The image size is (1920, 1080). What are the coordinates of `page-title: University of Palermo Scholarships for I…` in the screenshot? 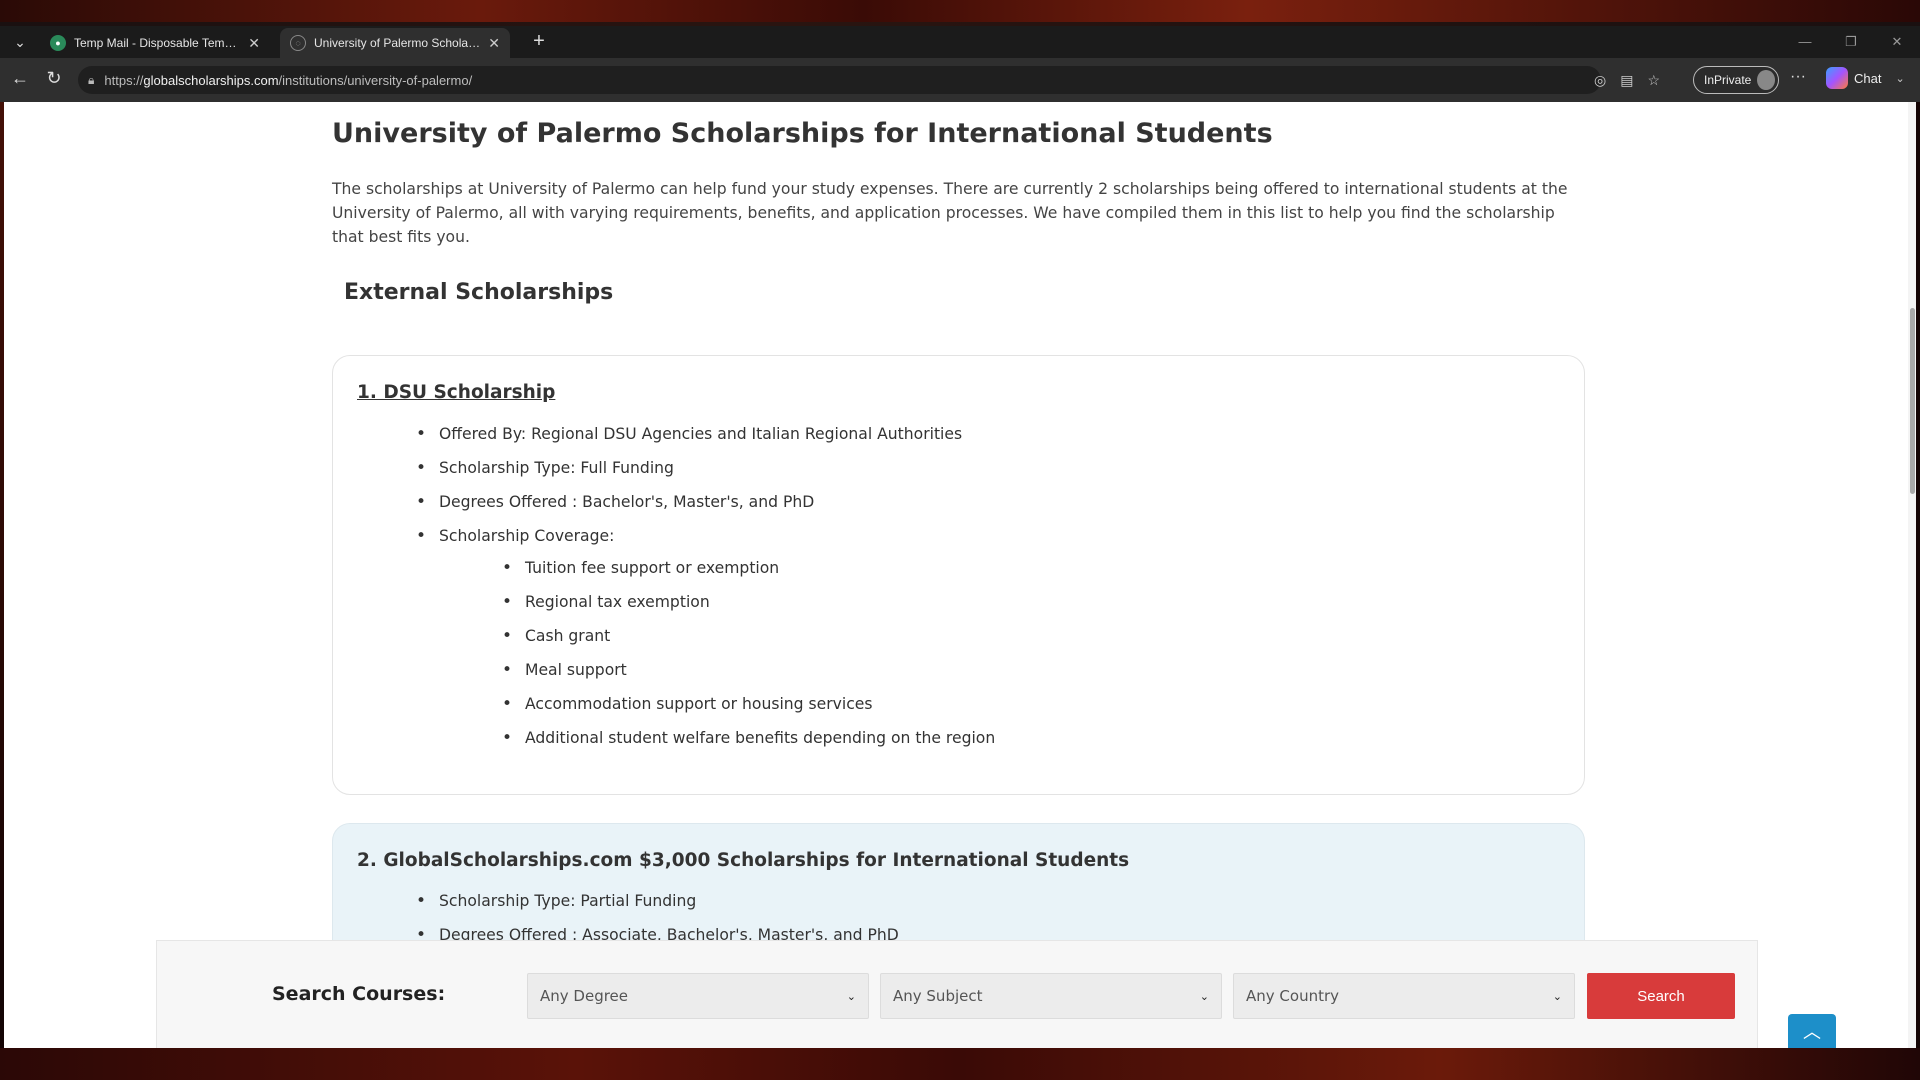 It's located at (802, 133).